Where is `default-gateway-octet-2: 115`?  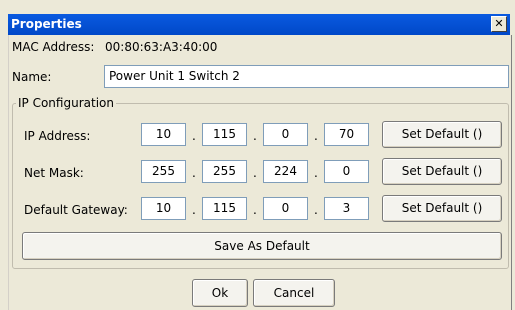
default-gateway-octet-2: 115 is located at coordinates (224, 208).